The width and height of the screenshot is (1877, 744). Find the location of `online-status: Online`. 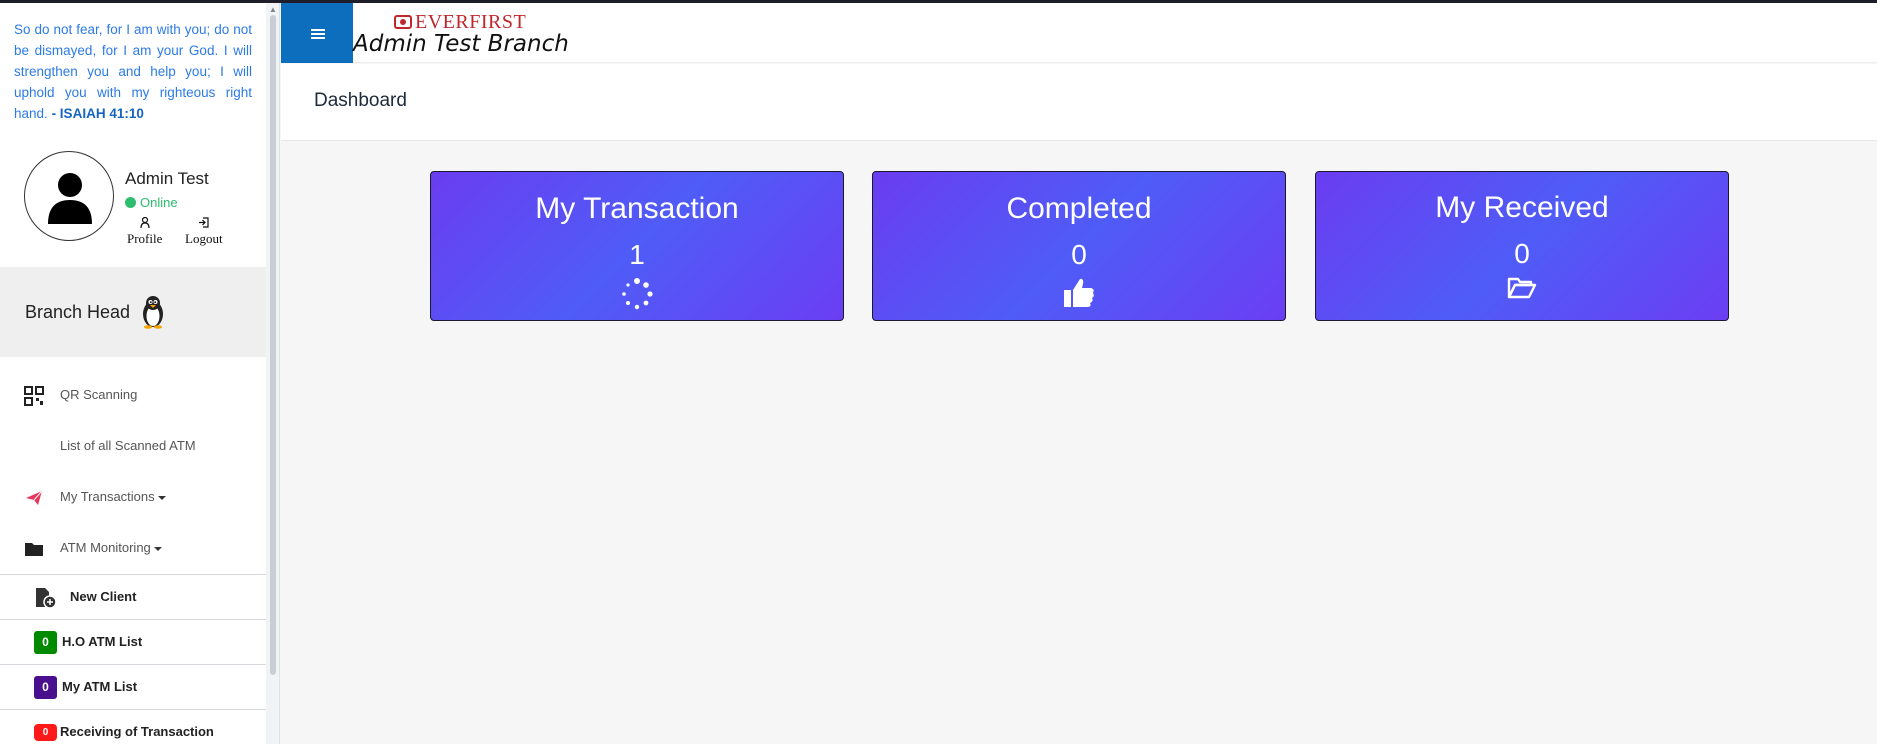

online-status: Online is located at coordinates (151, 202).